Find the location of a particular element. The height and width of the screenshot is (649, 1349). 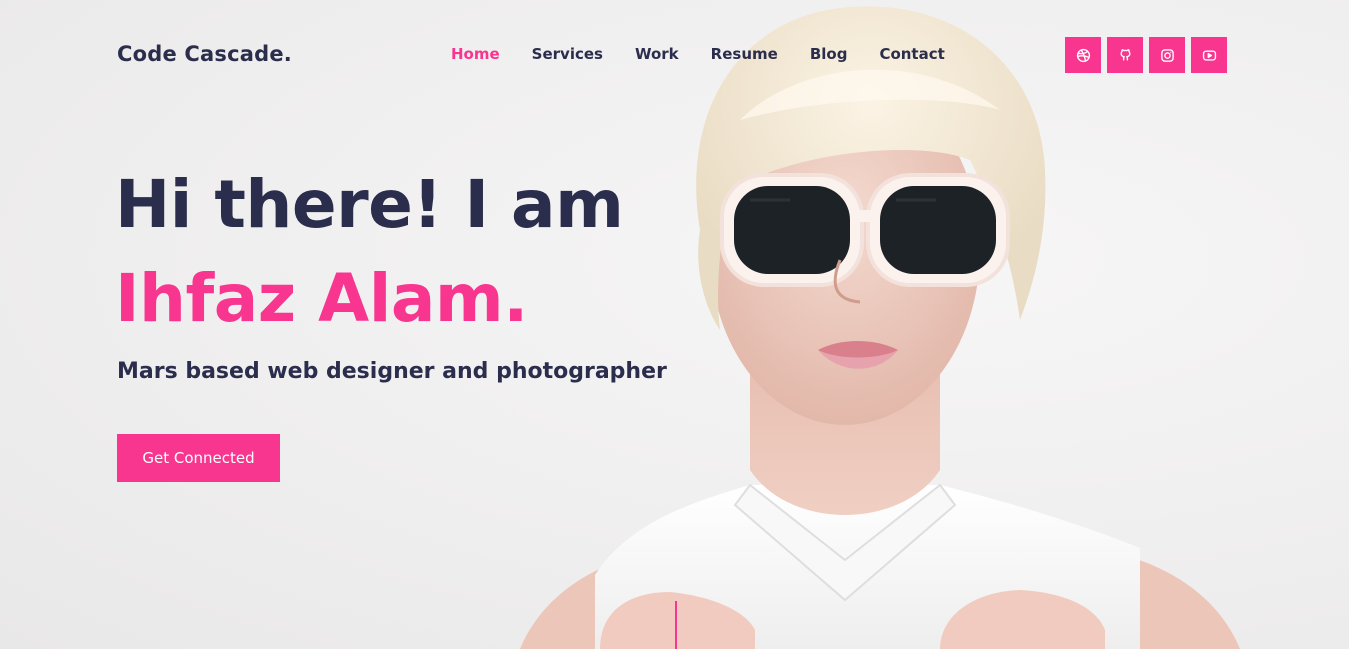

dribbble-icon is located at coordinates (1083, 55).